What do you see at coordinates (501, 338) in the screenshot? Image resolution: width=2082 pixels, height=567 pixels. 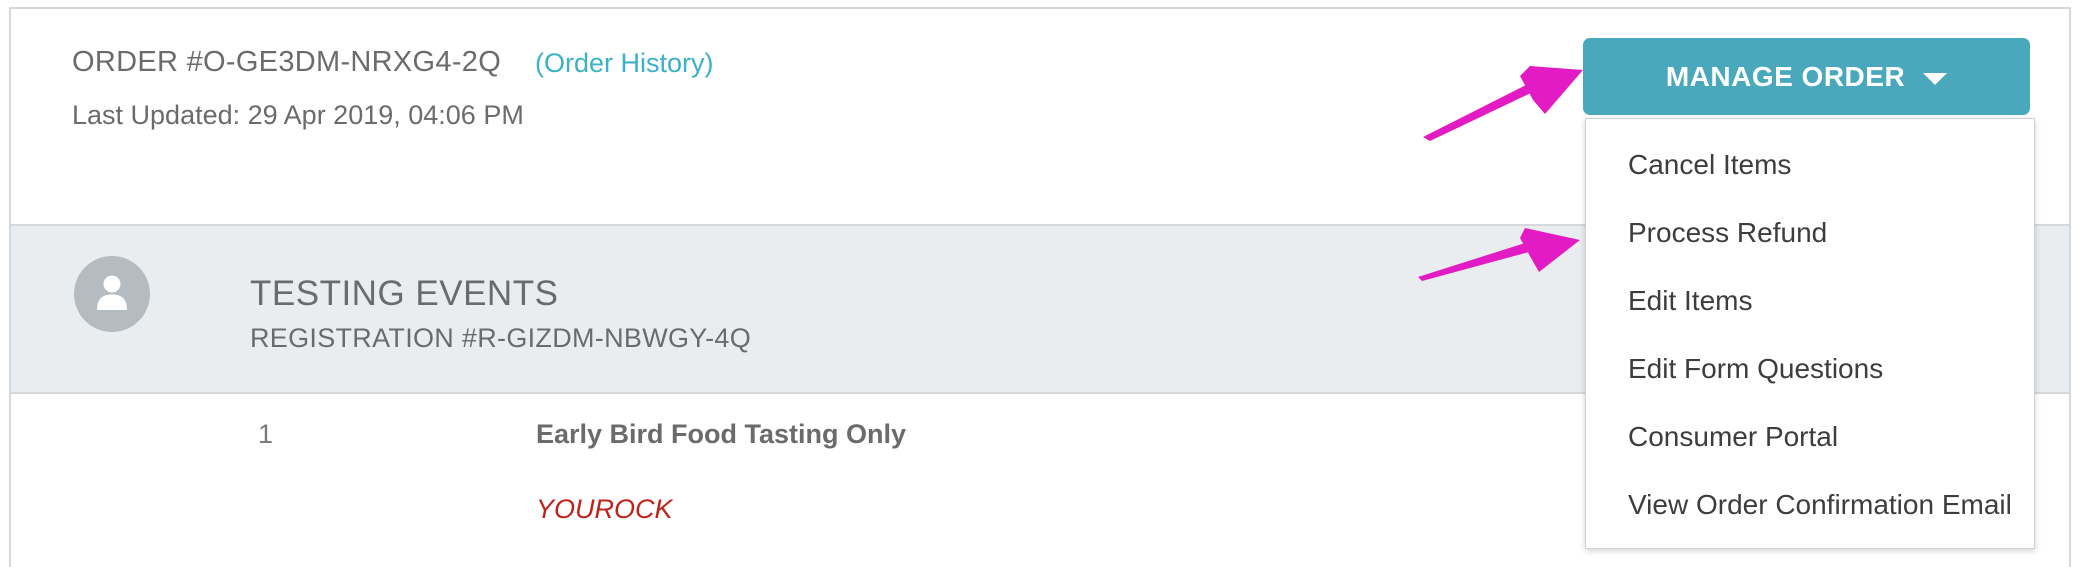 I see `registration-number: REGISTRATION #R-GIZDM-NBWGY-4Q` at bounding box center [501, 338].